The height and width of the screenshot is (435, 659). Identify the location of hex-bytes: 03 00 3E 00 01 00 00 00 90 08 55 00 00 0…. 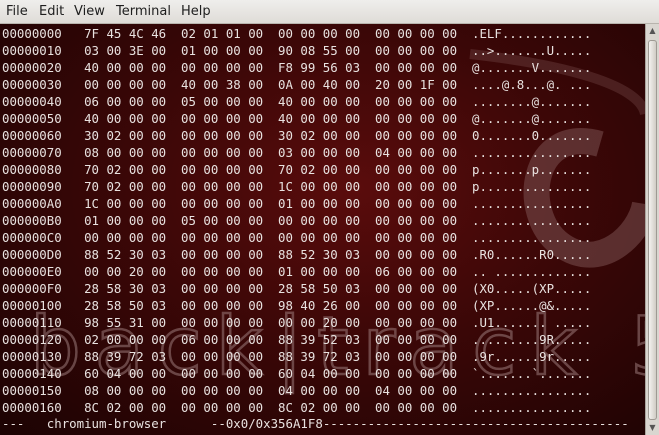
(271, 50).